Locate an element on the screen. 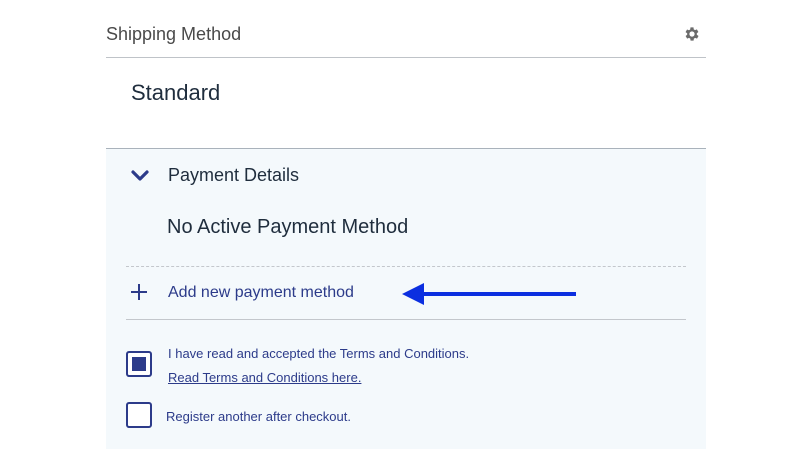 Image resolution: width=798 pixels, height=449 pixels. shipping-method-header: Shipping Method is located at coordinates (406, 29).